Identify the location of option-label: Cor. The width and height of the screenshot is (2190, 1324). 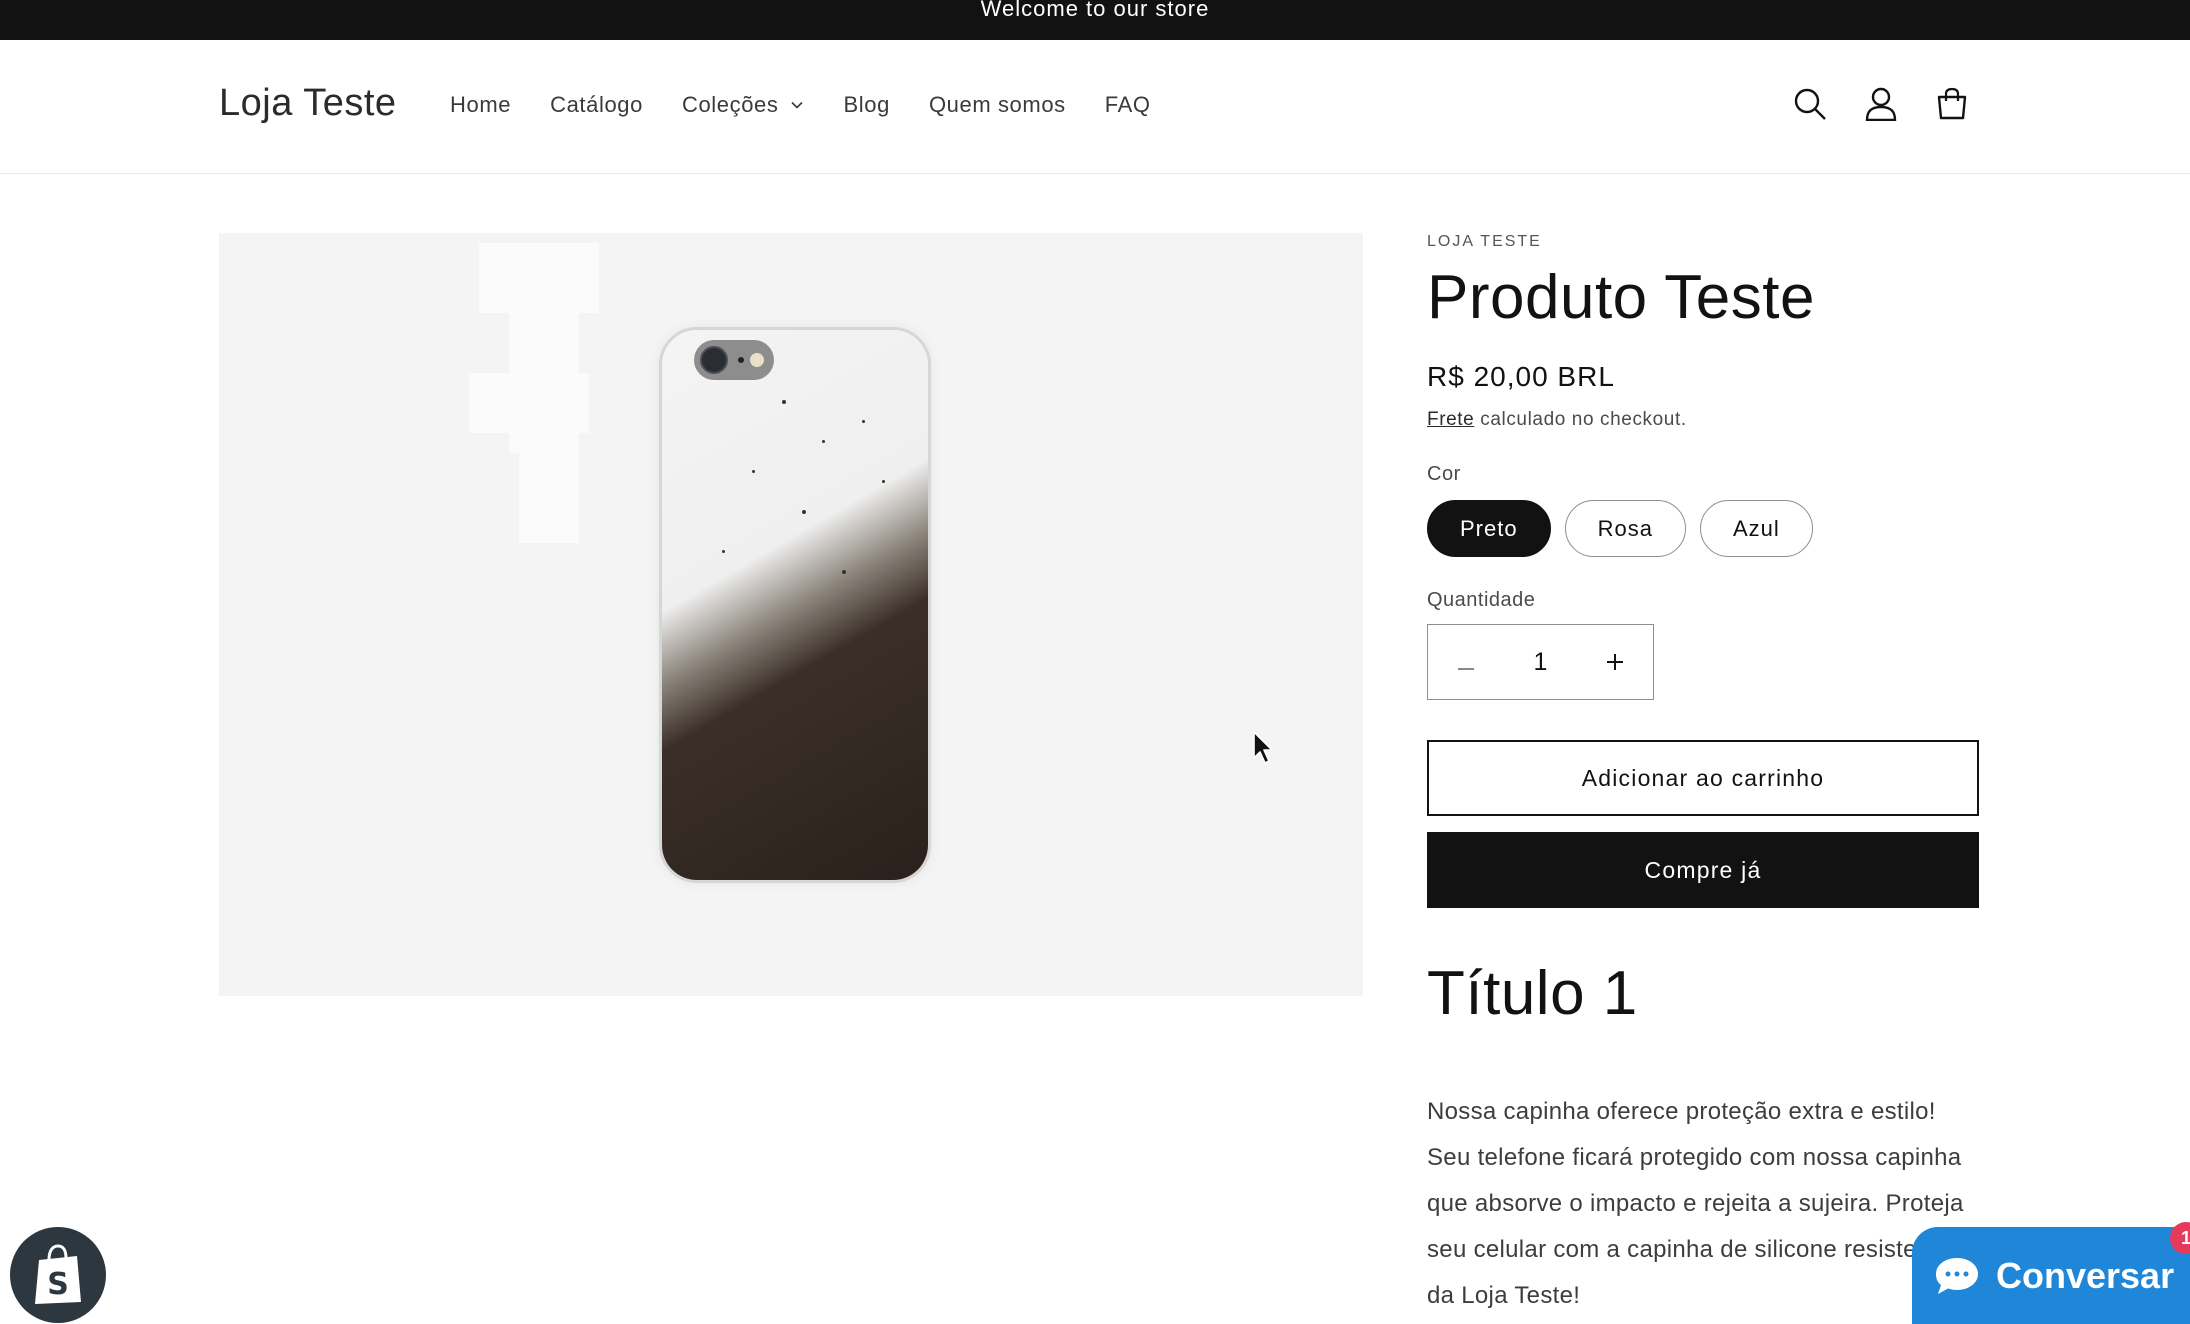
(1444, 474).